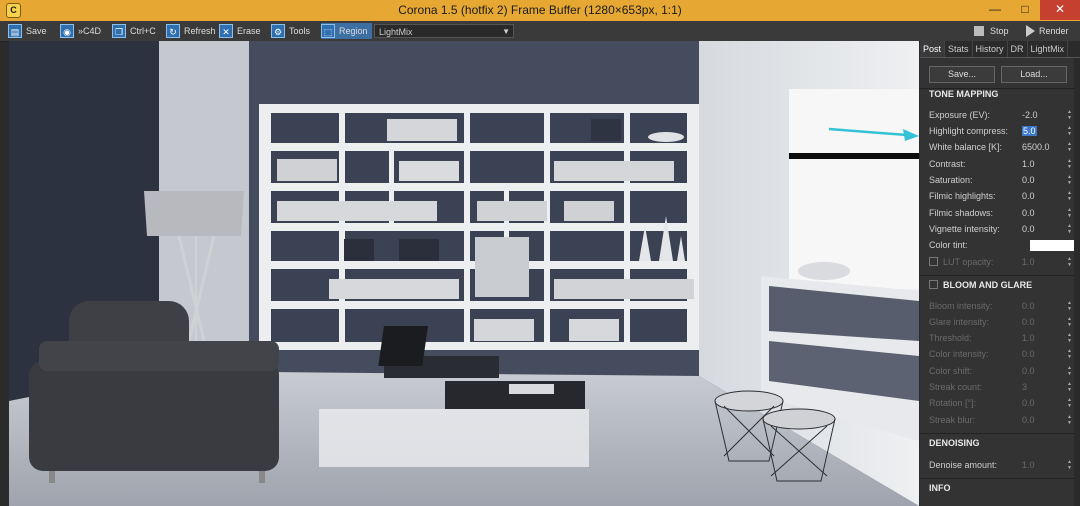 The height and width of the screenshot is (506, 1080). What do you see at coordinates (933, 284) in the screenshot?
I see `bloom-glare-checkbox` at bounding box center [933, 284].